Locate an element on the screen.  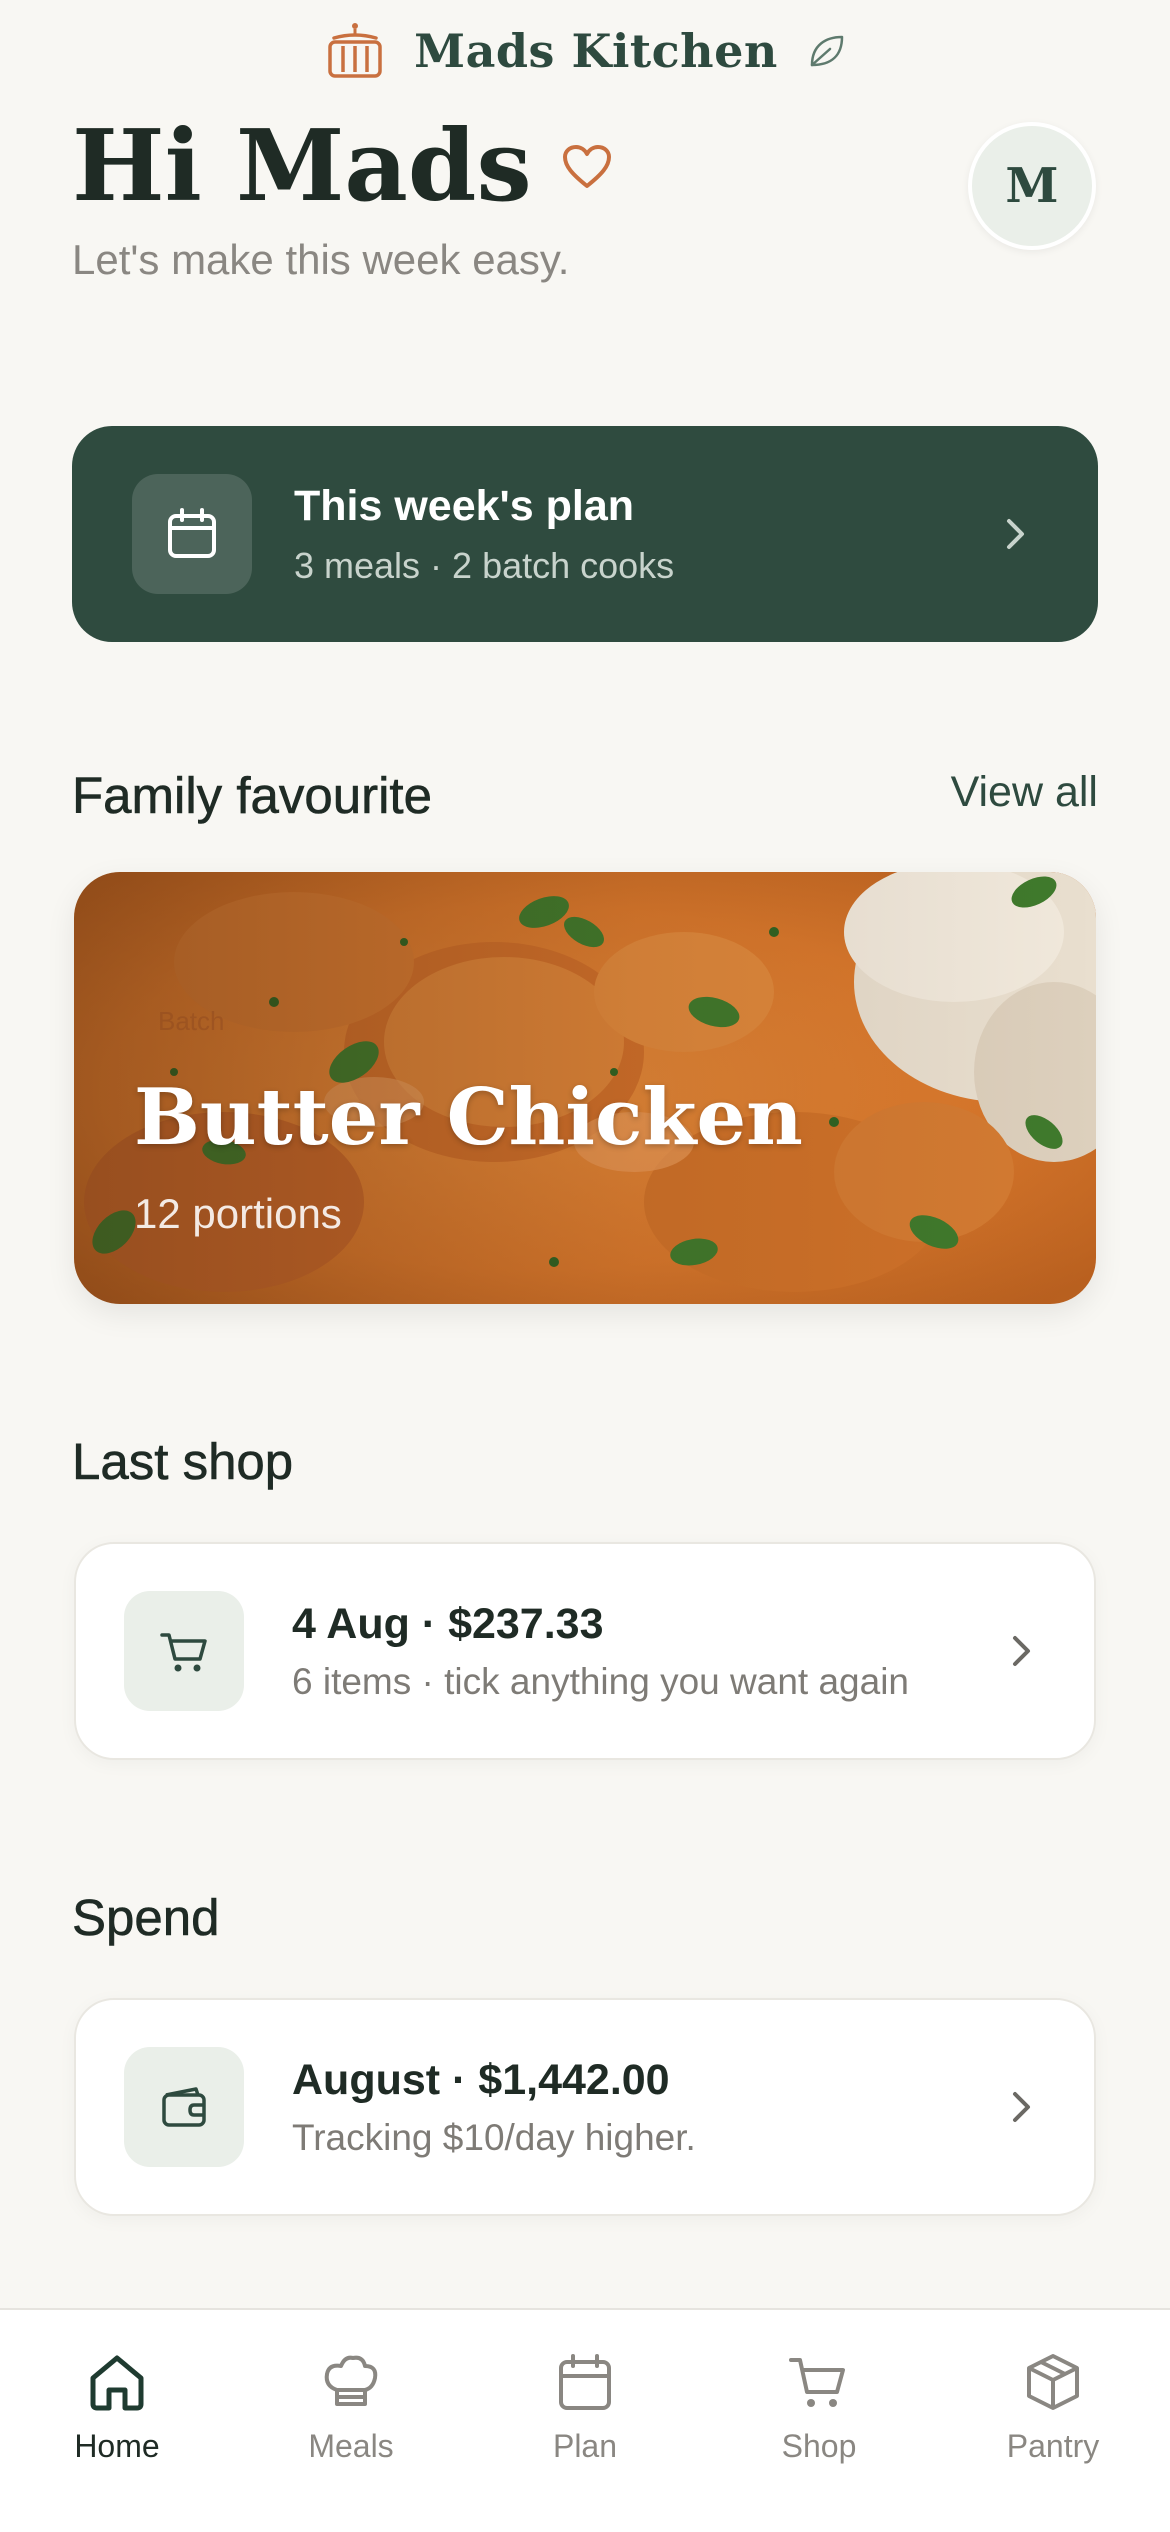
avatar: M is located at coordinates (1032, 186).